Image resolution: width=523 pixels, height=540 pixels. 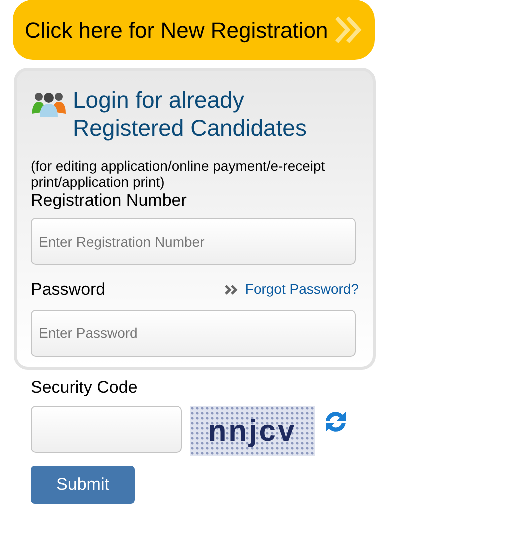 I want to click on registration-number-field: Enter Registration Number, so click(x=193, y=241).